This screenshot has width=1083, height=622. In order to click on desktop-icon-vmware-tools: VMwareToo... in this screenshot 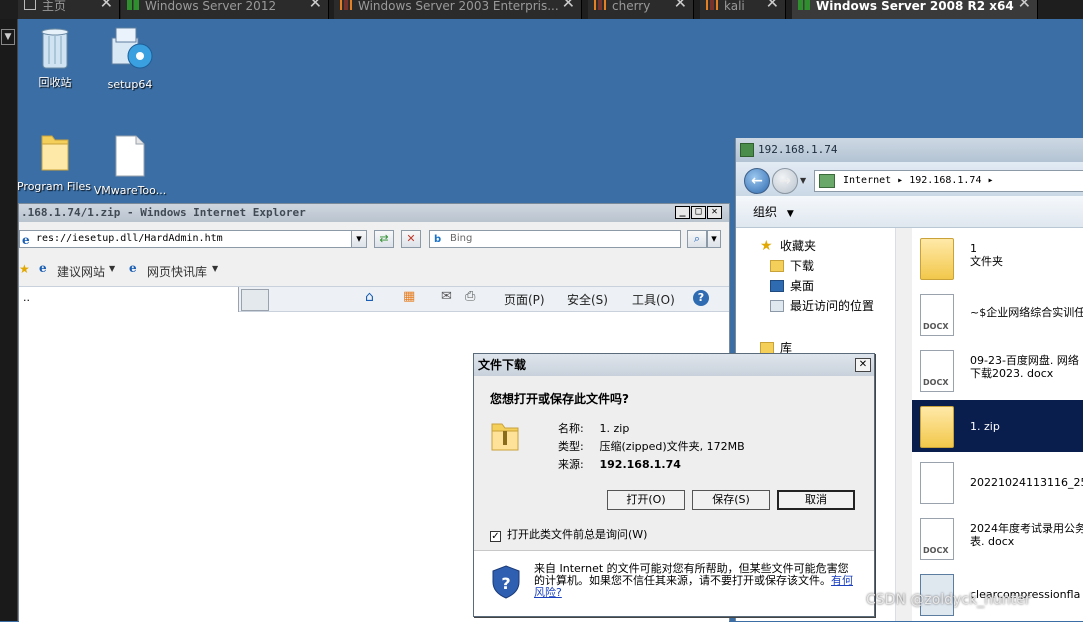, I will do `click(130, 165)`.